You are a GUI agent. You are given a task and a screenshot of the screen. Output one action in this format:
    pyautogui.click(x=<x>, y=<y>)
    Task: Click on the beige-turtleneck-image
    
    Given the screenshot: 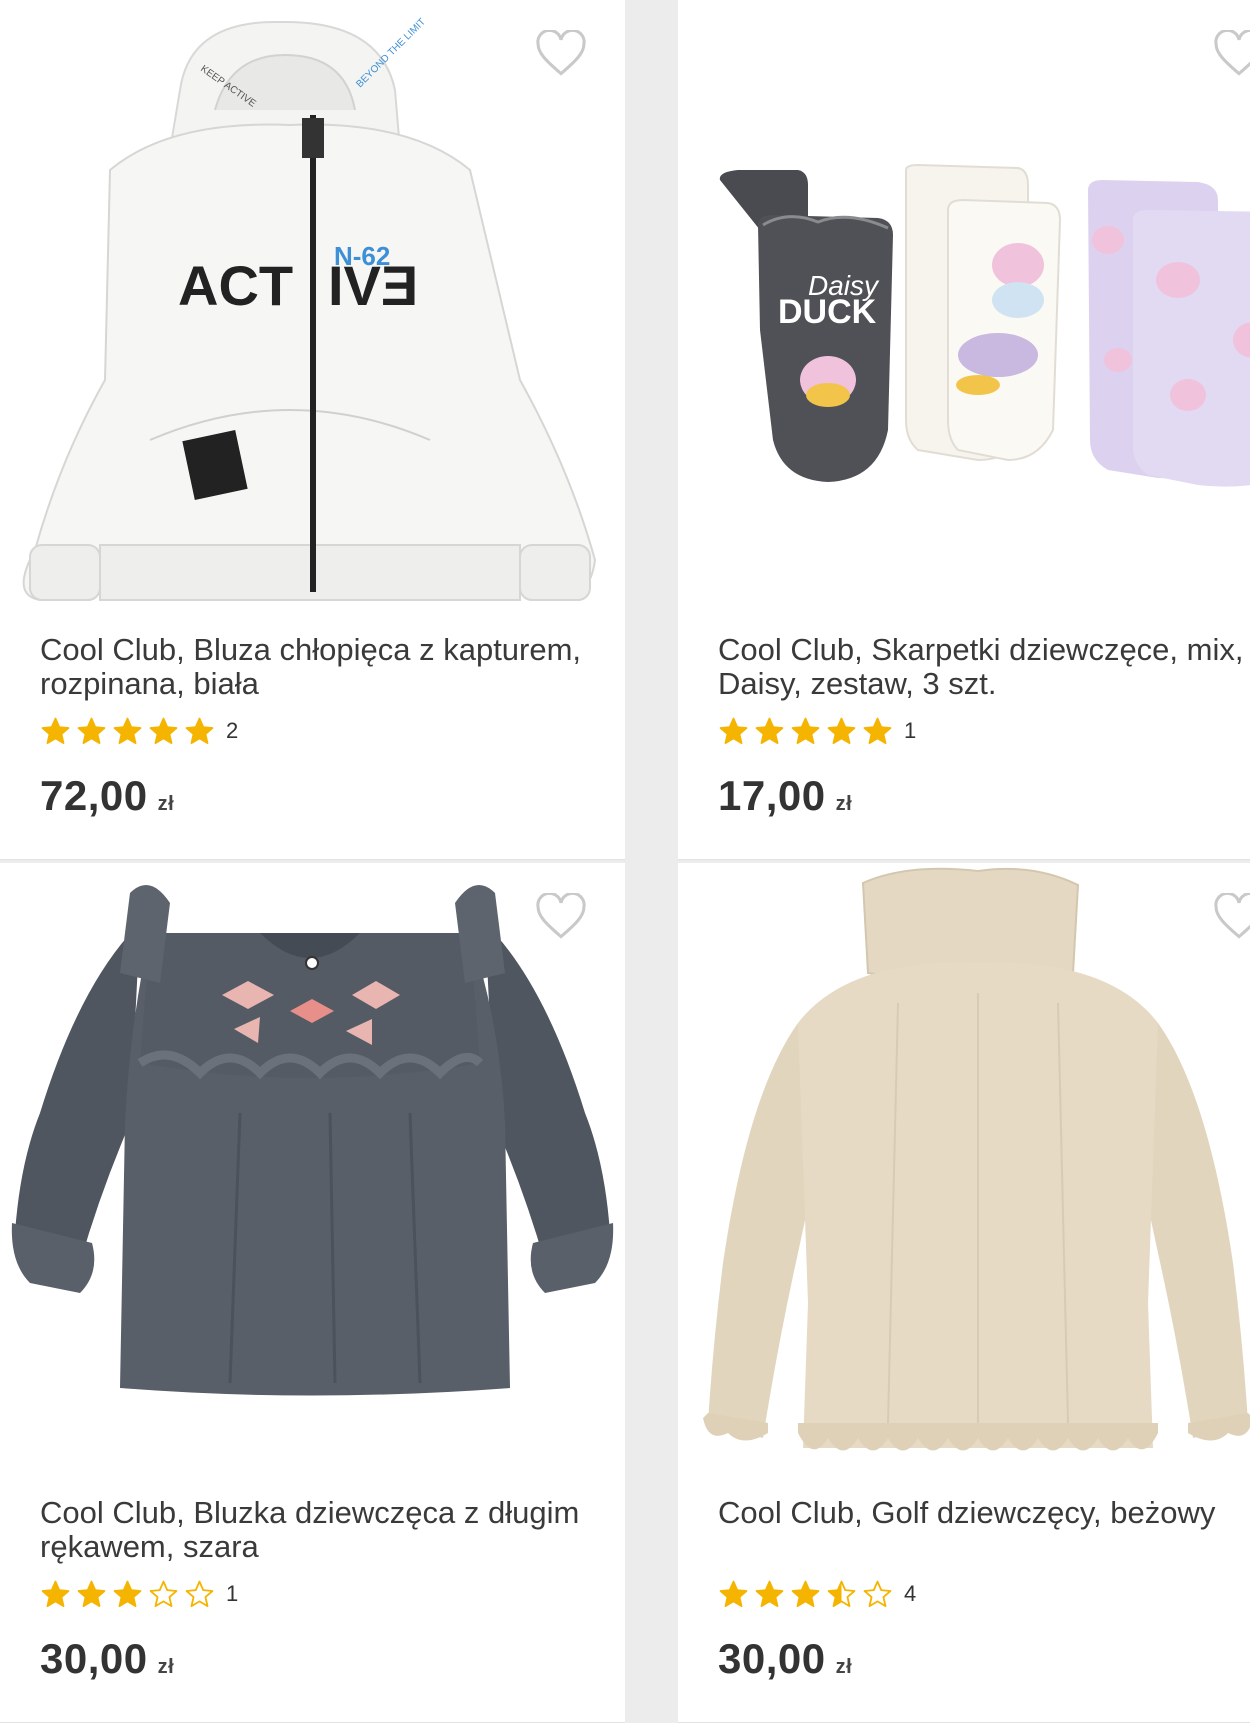 What is the action you would take?
    pyautogui.click(x=976, y=1159)
    